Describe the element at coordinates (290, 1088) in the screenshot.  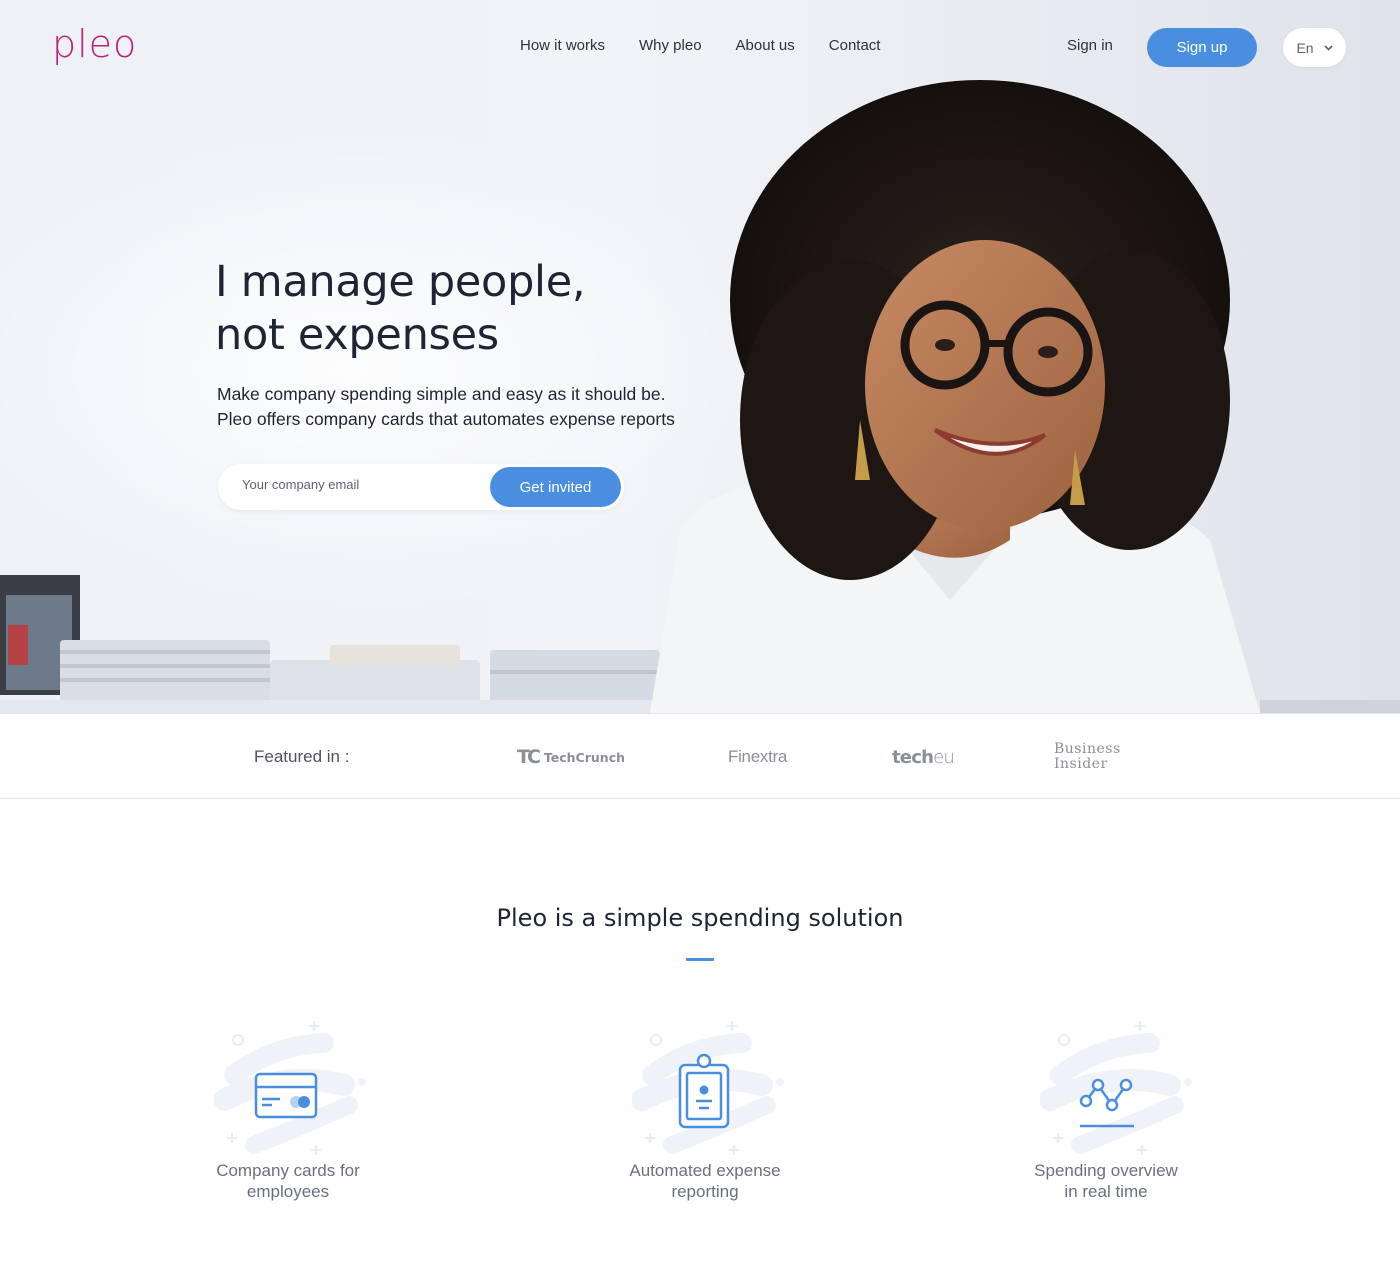
I see `credit-card-icon` at that location.